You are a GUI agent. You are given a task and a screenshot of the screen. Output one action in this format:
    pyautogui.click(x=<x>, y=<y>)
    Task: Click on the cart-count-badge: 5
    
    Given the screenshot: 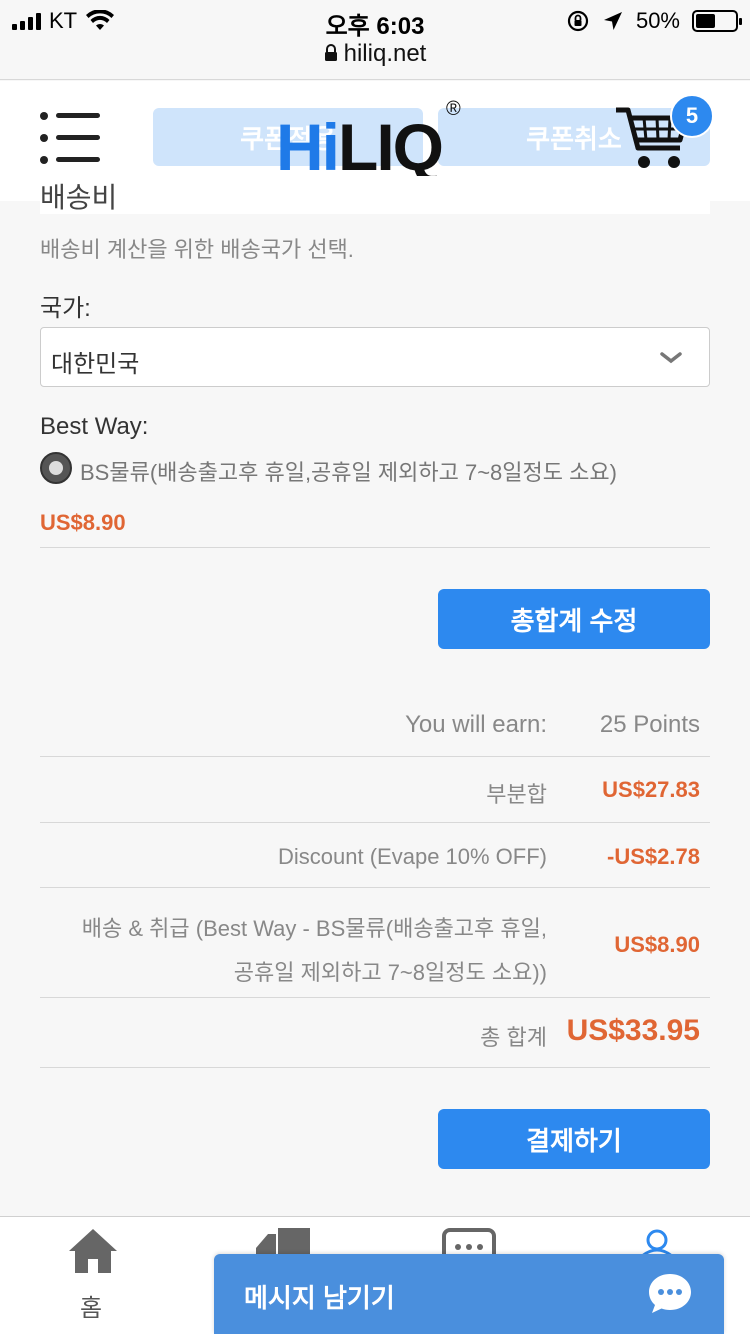 What is the action you would take?
    pyautogui.click(x=692, y=116)
    